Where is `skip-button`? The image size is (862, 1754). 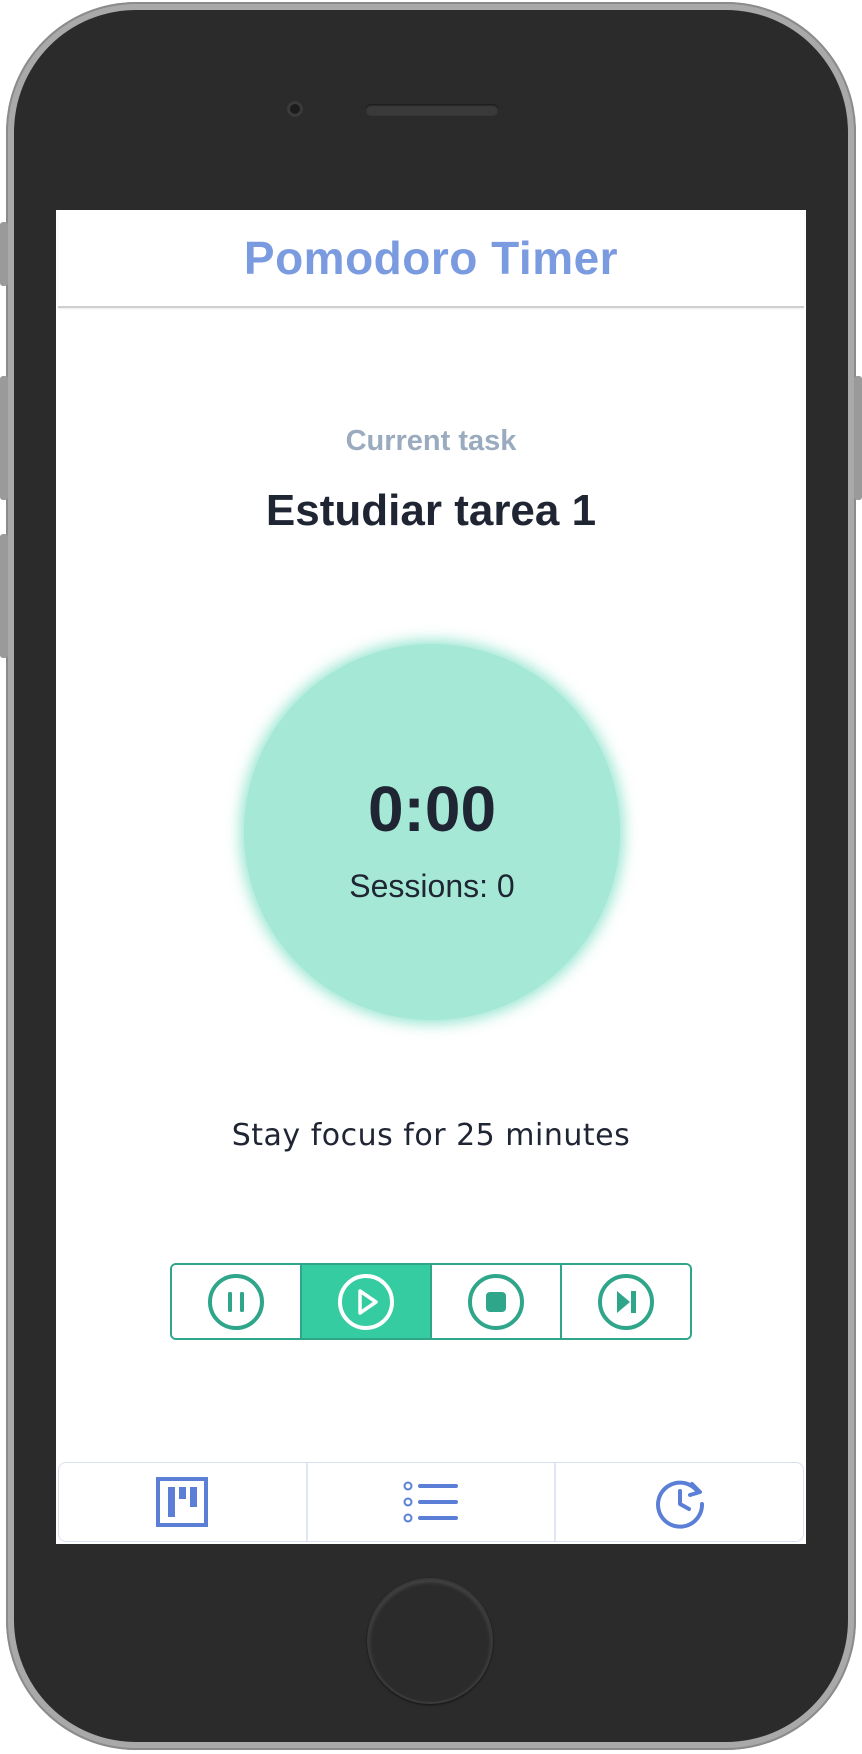
skip-button is located at coordinates (626, 1301).